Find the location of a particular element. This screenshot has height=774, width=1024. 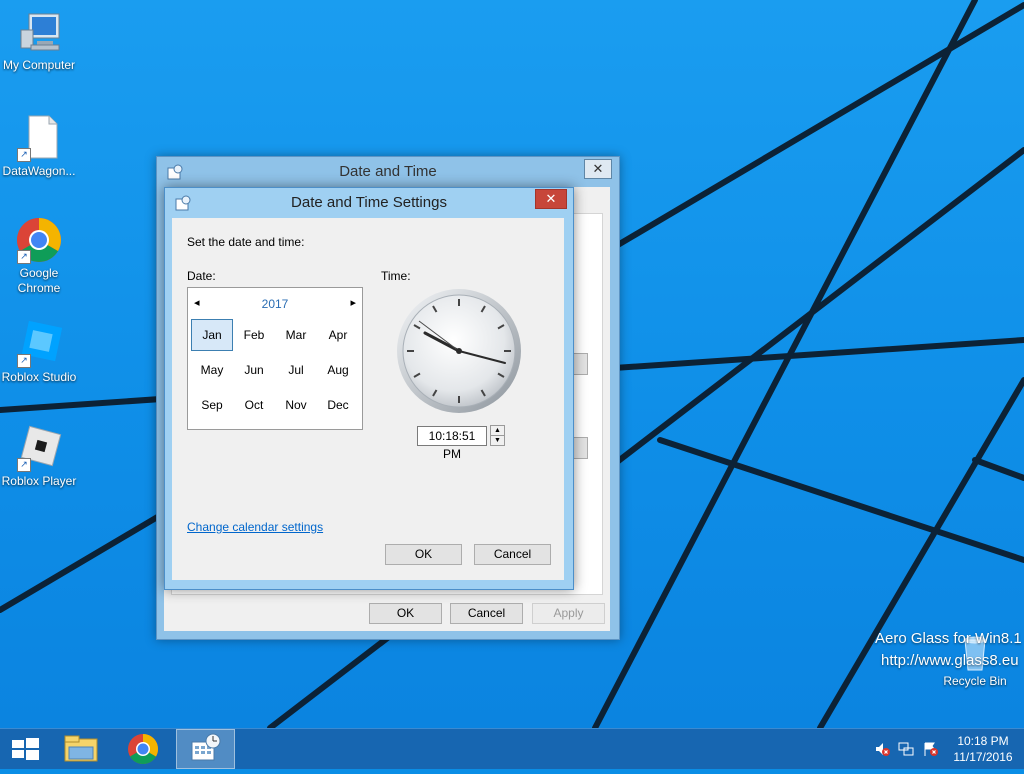

desktop-icon-roblox-player: ↗ Roblox Player is located at coordinates (39, 456).